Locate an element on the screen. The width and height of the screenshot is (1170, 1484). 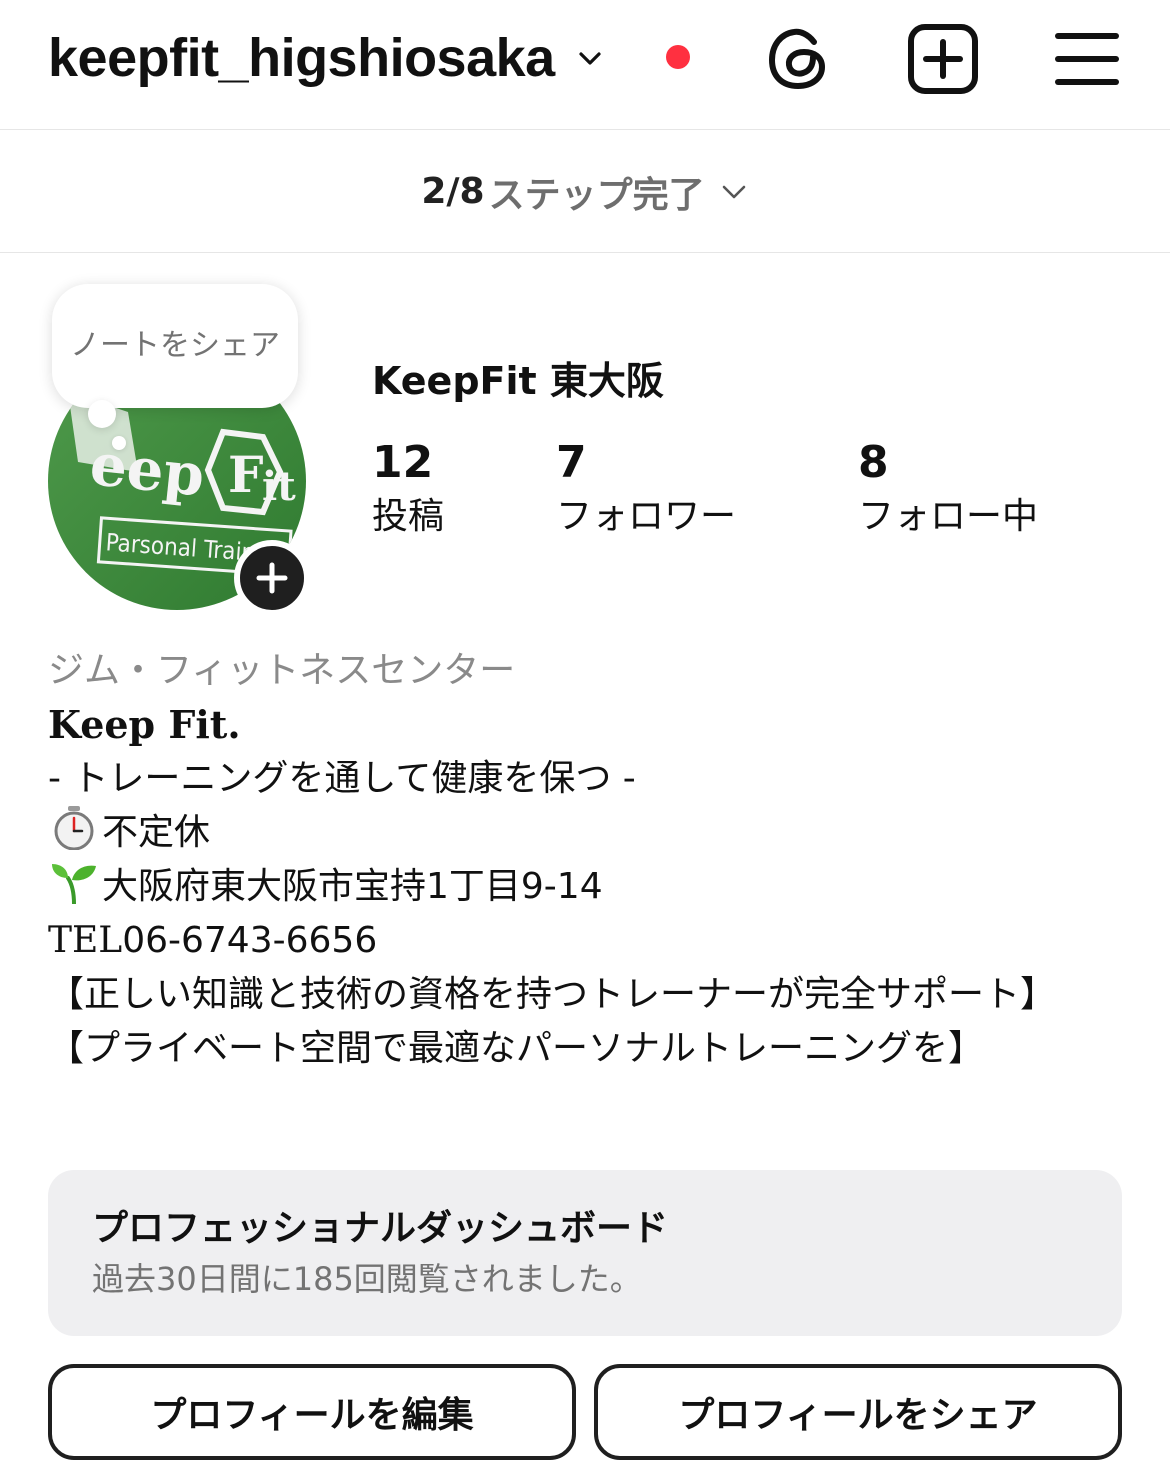
create-post-icon is located at coordinates (943, 59).